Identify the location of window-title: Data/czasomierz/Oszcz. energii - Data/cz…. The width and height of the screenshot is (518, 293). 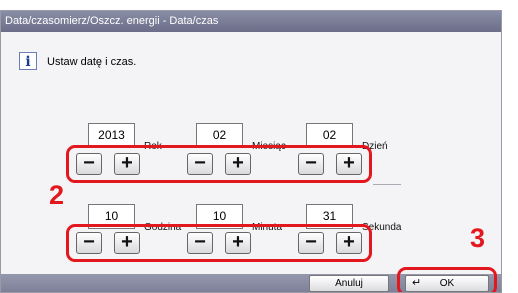
(251, 21).